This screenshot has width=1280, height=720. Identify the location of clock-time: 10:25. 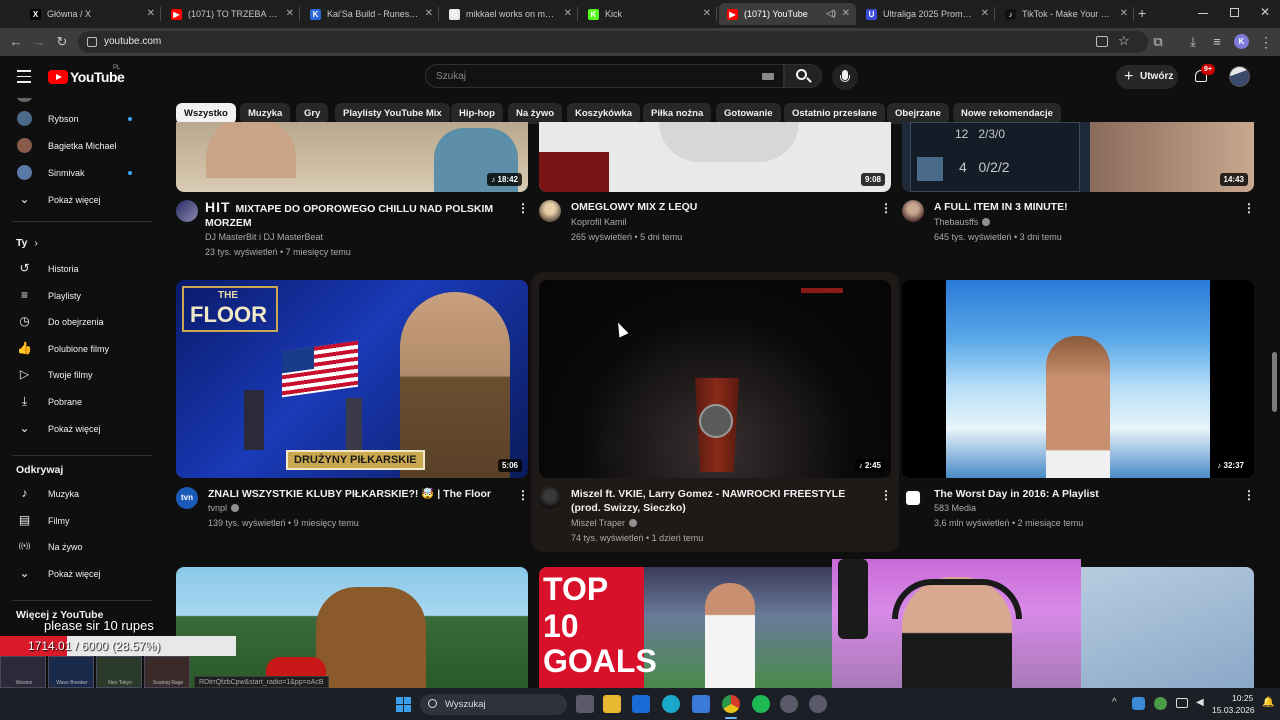
(1242, 698).